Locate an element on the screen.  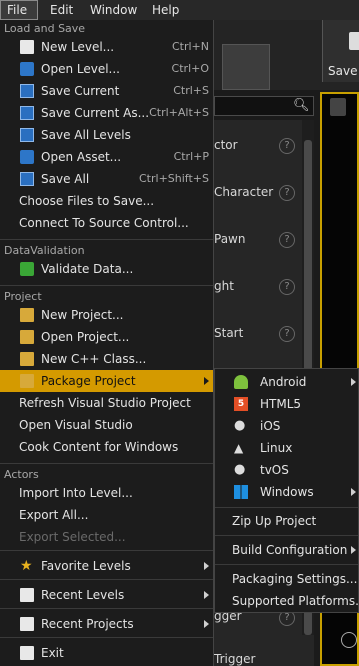
floppy-save-icon is located at coordinates (354, 41).